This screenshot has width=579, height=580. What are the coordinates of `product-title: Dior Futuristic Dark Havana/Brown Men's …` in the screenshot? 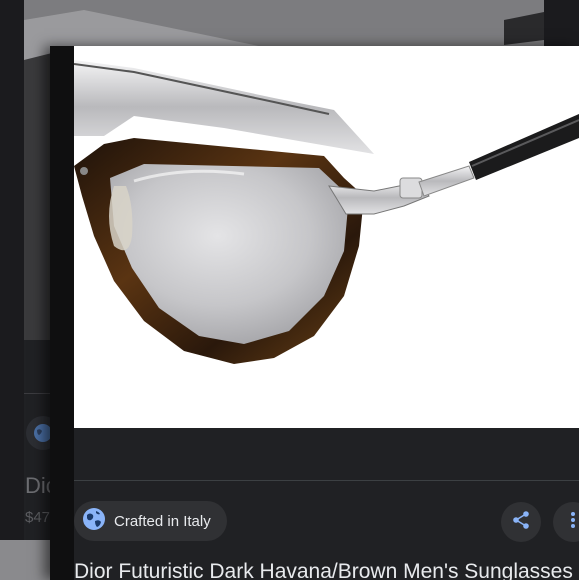 It's located at (326, 570).